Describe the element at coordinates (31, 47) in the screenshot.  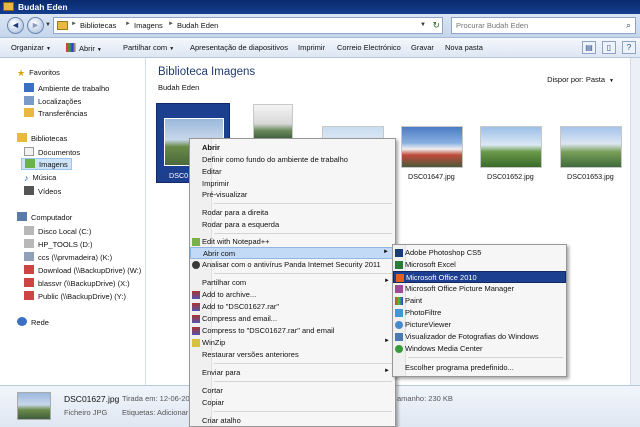
I see `organize-button: Organizar ▼` at that location.